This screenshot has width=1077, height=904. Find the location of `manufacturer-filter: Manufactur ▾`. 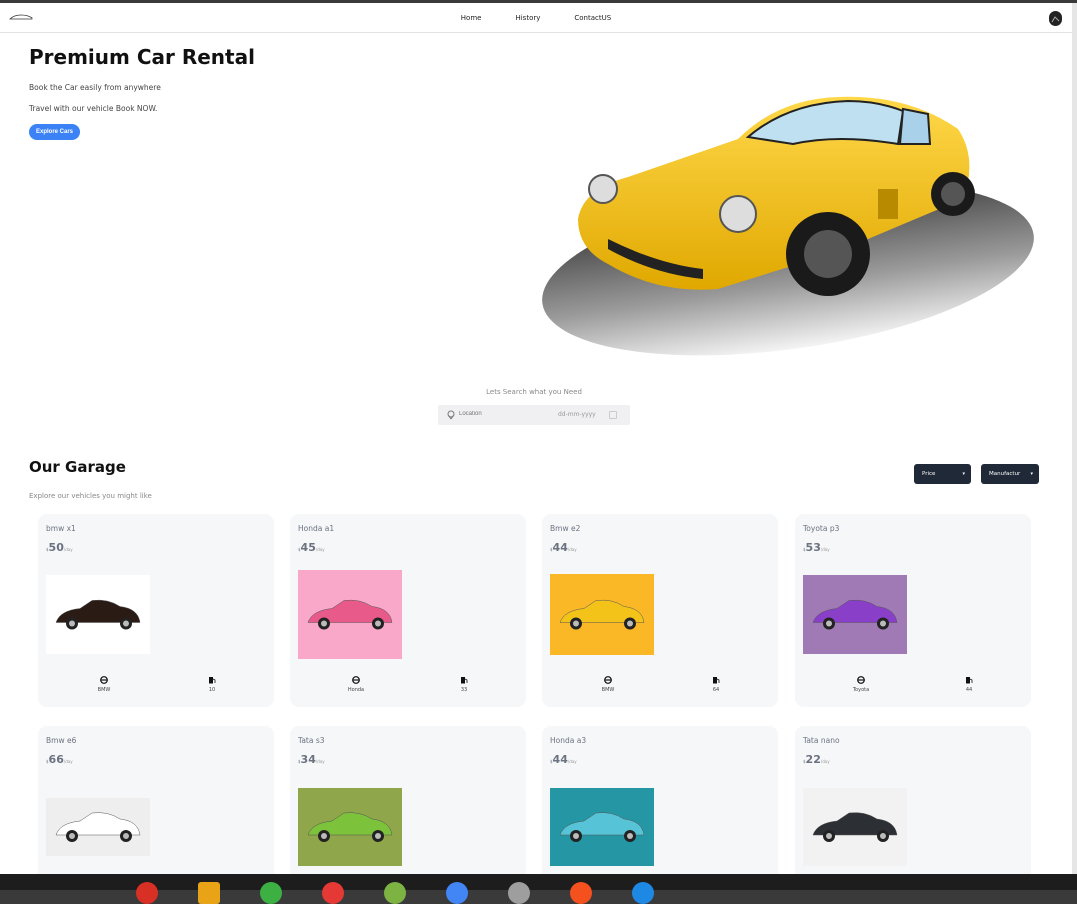

manufacturer-filter: Manufactur ▾ is located at coordinates (1010, 474).